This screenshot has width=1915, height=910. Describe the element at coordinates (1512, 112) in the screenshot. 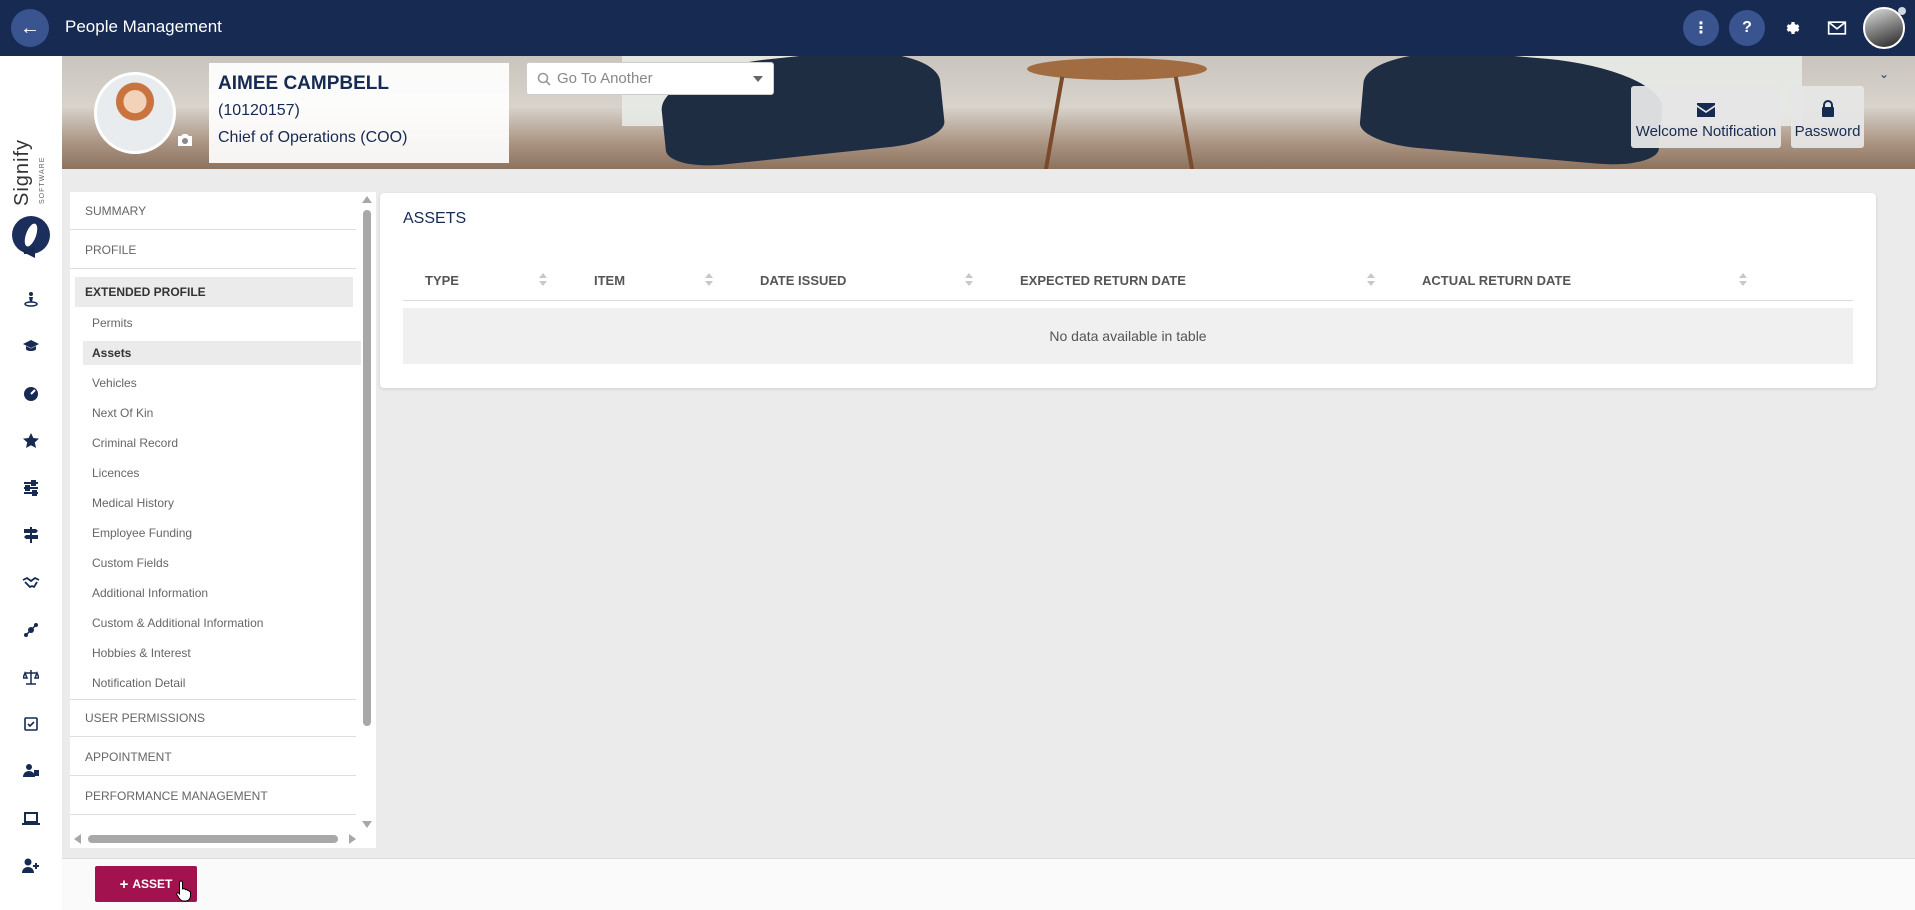

I see `banner-chair` at that location.